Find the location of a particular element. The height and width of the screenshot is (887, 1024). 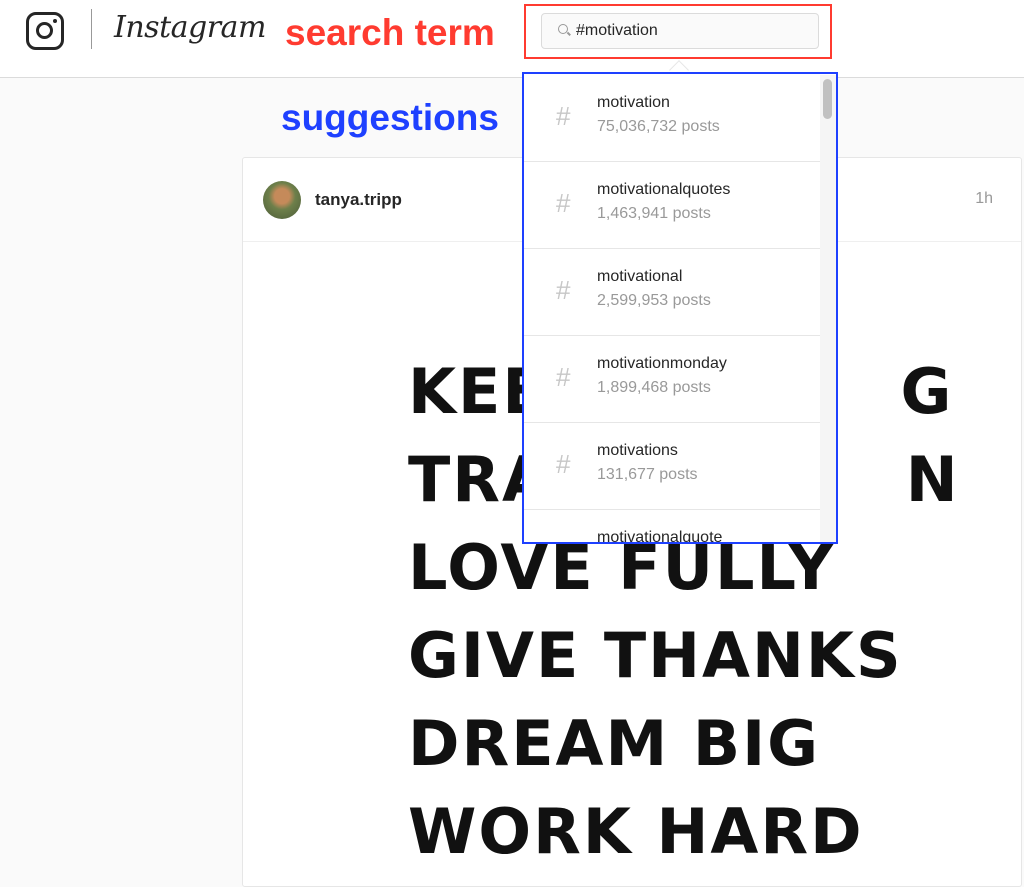

top-nav: Instagram search term is located at coordinates (512, 39).